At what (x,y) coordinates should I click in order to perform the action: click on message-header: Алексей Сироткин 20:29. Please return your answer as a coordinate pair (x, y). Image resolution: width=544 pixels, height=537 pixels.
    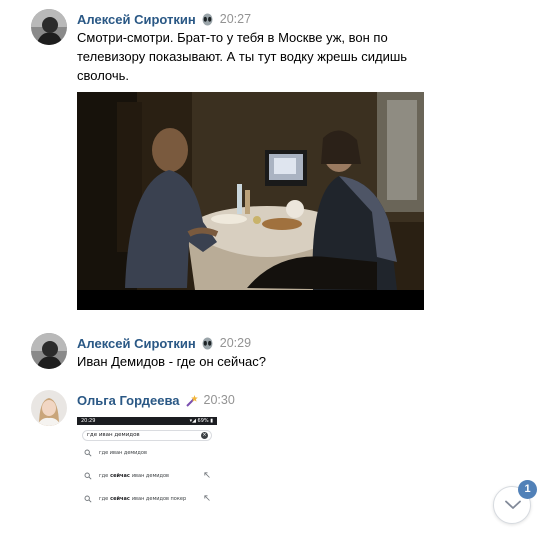
    Looking at the image, I should click on (164, 343).